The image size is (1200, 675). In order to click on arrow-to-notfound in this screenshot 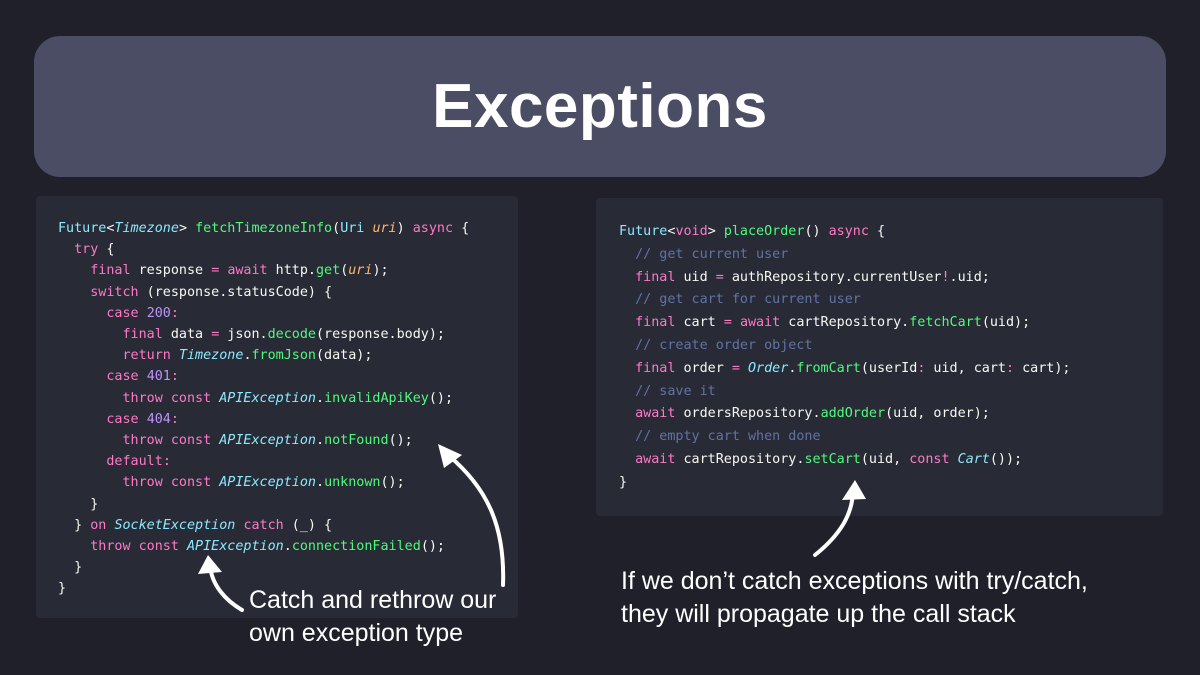, I will do `click(476, 520)`.